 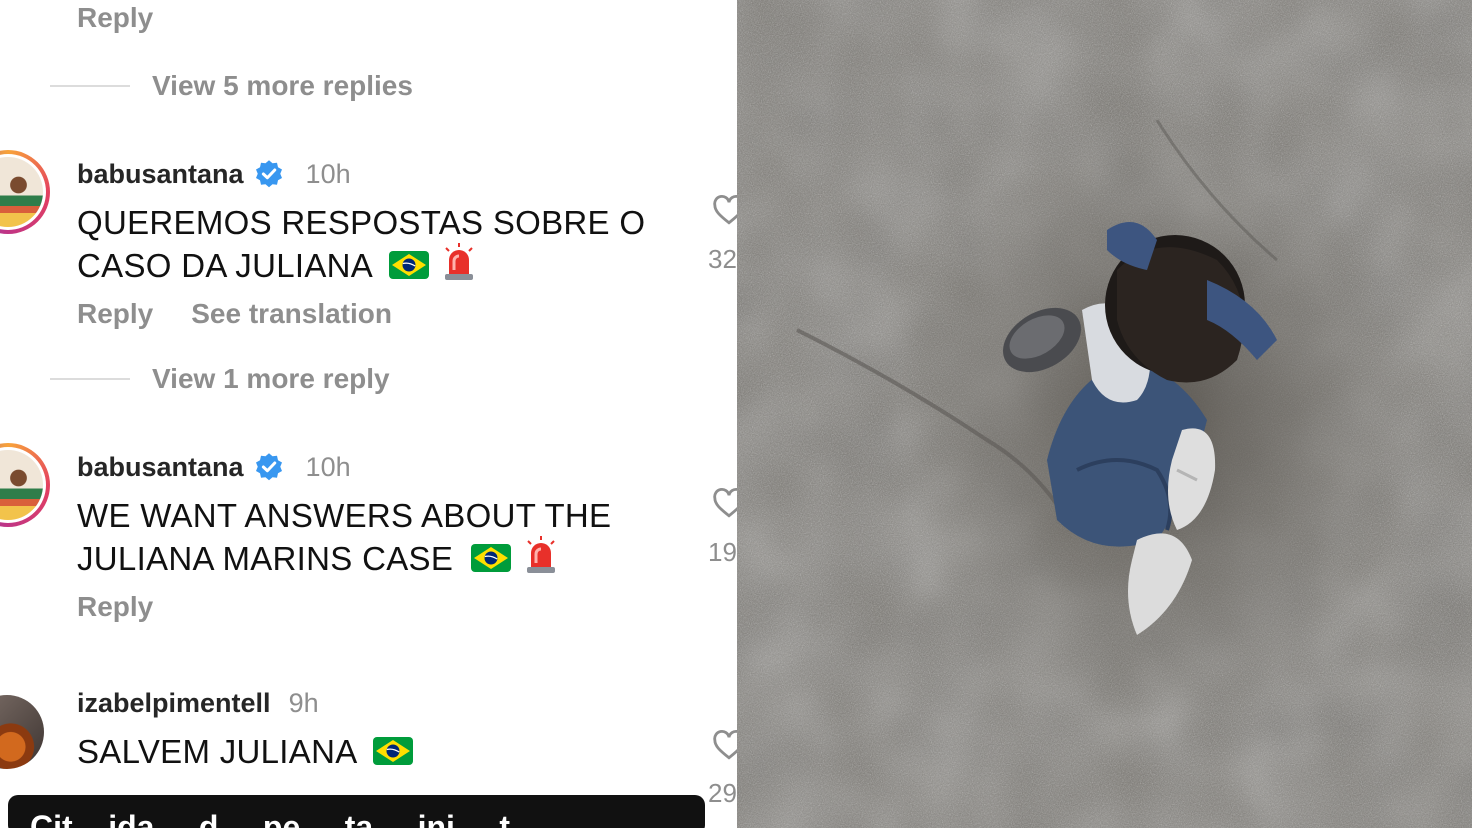 I want to click on timestamp: 9h, so click(x=303, y=703).